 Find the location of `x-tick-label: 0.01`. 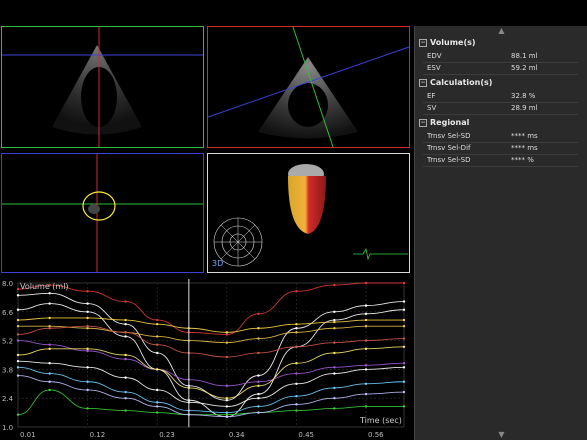

x-tick-label: 0.01 is located at coordinates (28, 435).